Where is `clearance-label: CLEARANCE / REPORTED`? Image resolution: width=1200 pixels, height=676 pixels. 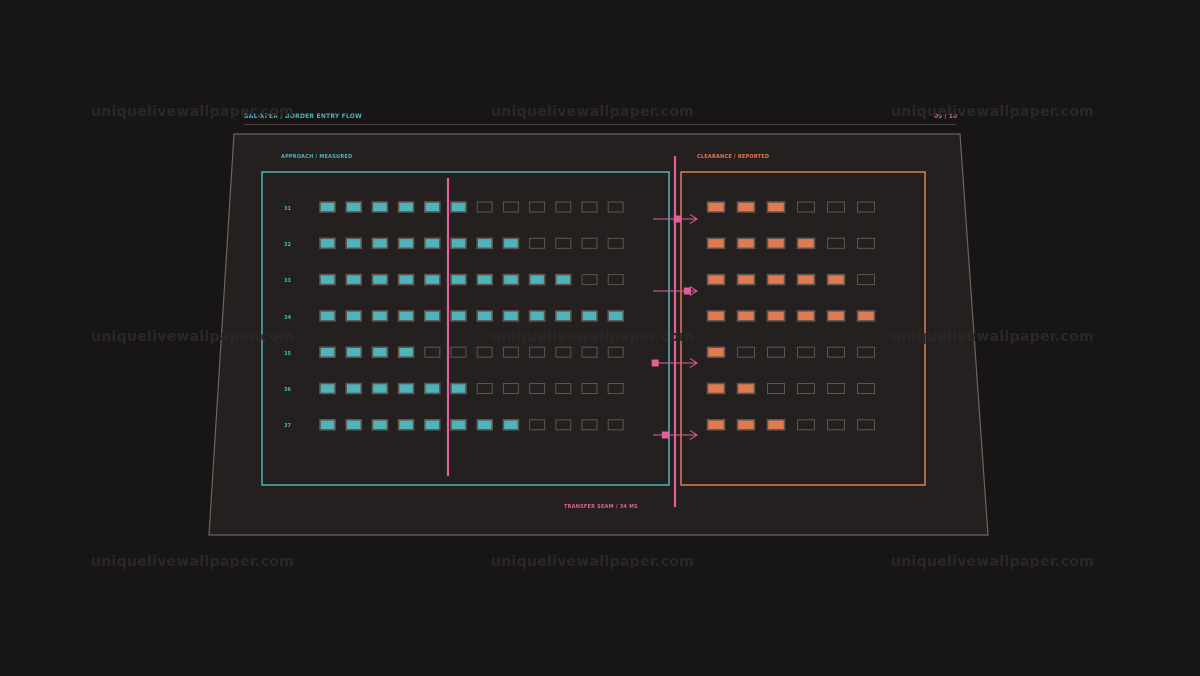
clearance-label: CLEARANCE / REPORTED is located at coordinates (733, 157).